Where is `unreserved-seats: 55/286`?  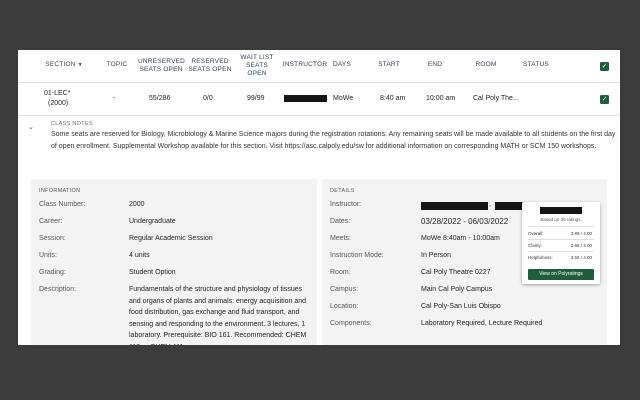 unreserved-seats: 55/286 is located at coordinates (160, 98).